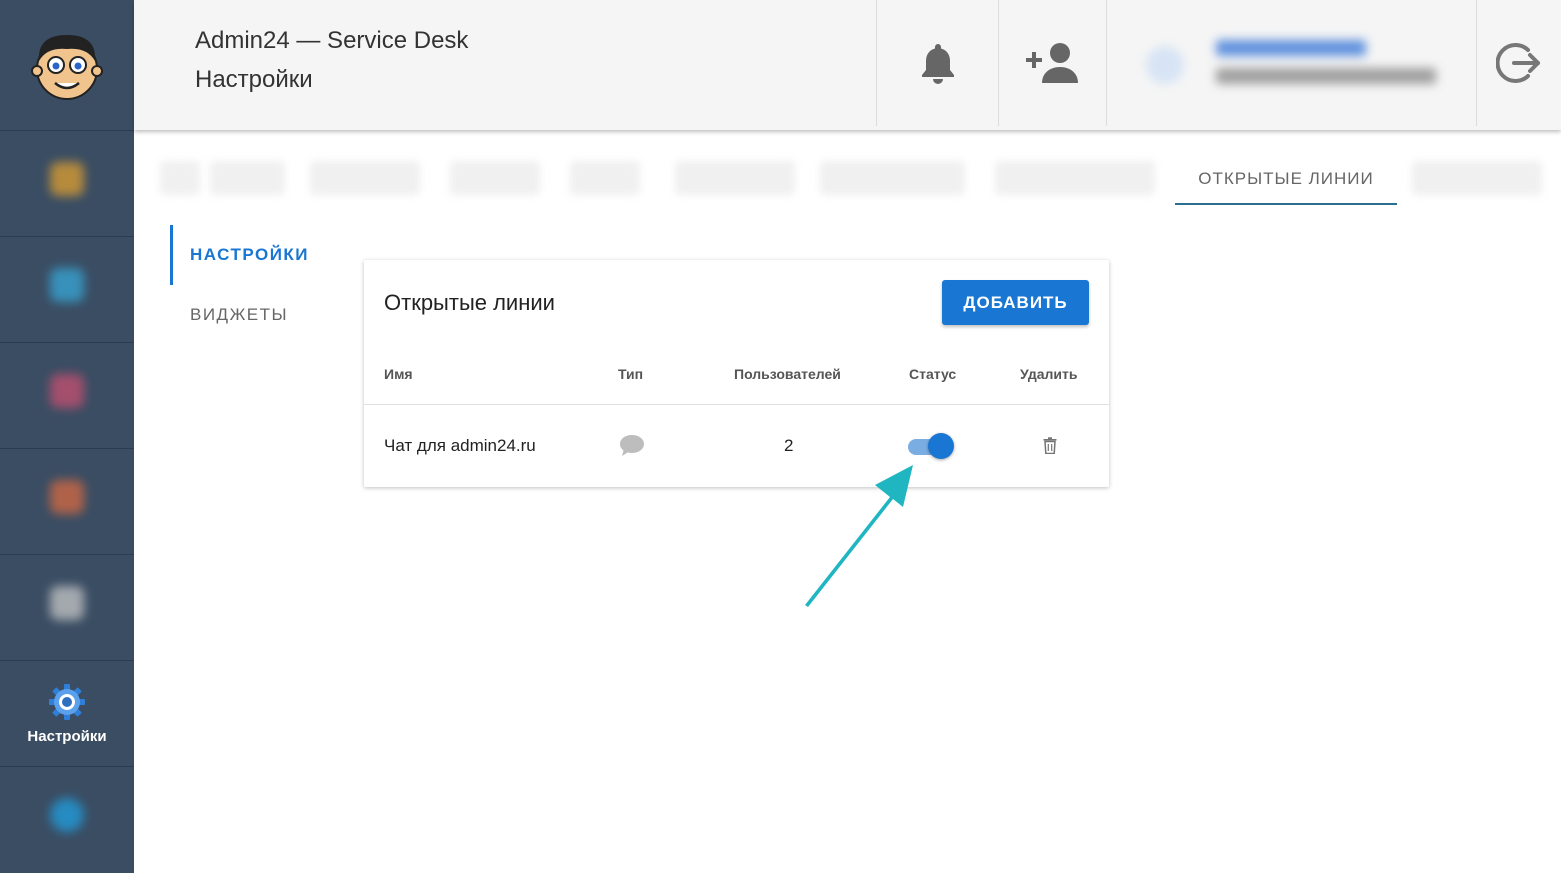  Describe the element at coordinates (255, 255) in the screenshot. I see `subnav-settings: НАСТРОЙКИ` at that location.